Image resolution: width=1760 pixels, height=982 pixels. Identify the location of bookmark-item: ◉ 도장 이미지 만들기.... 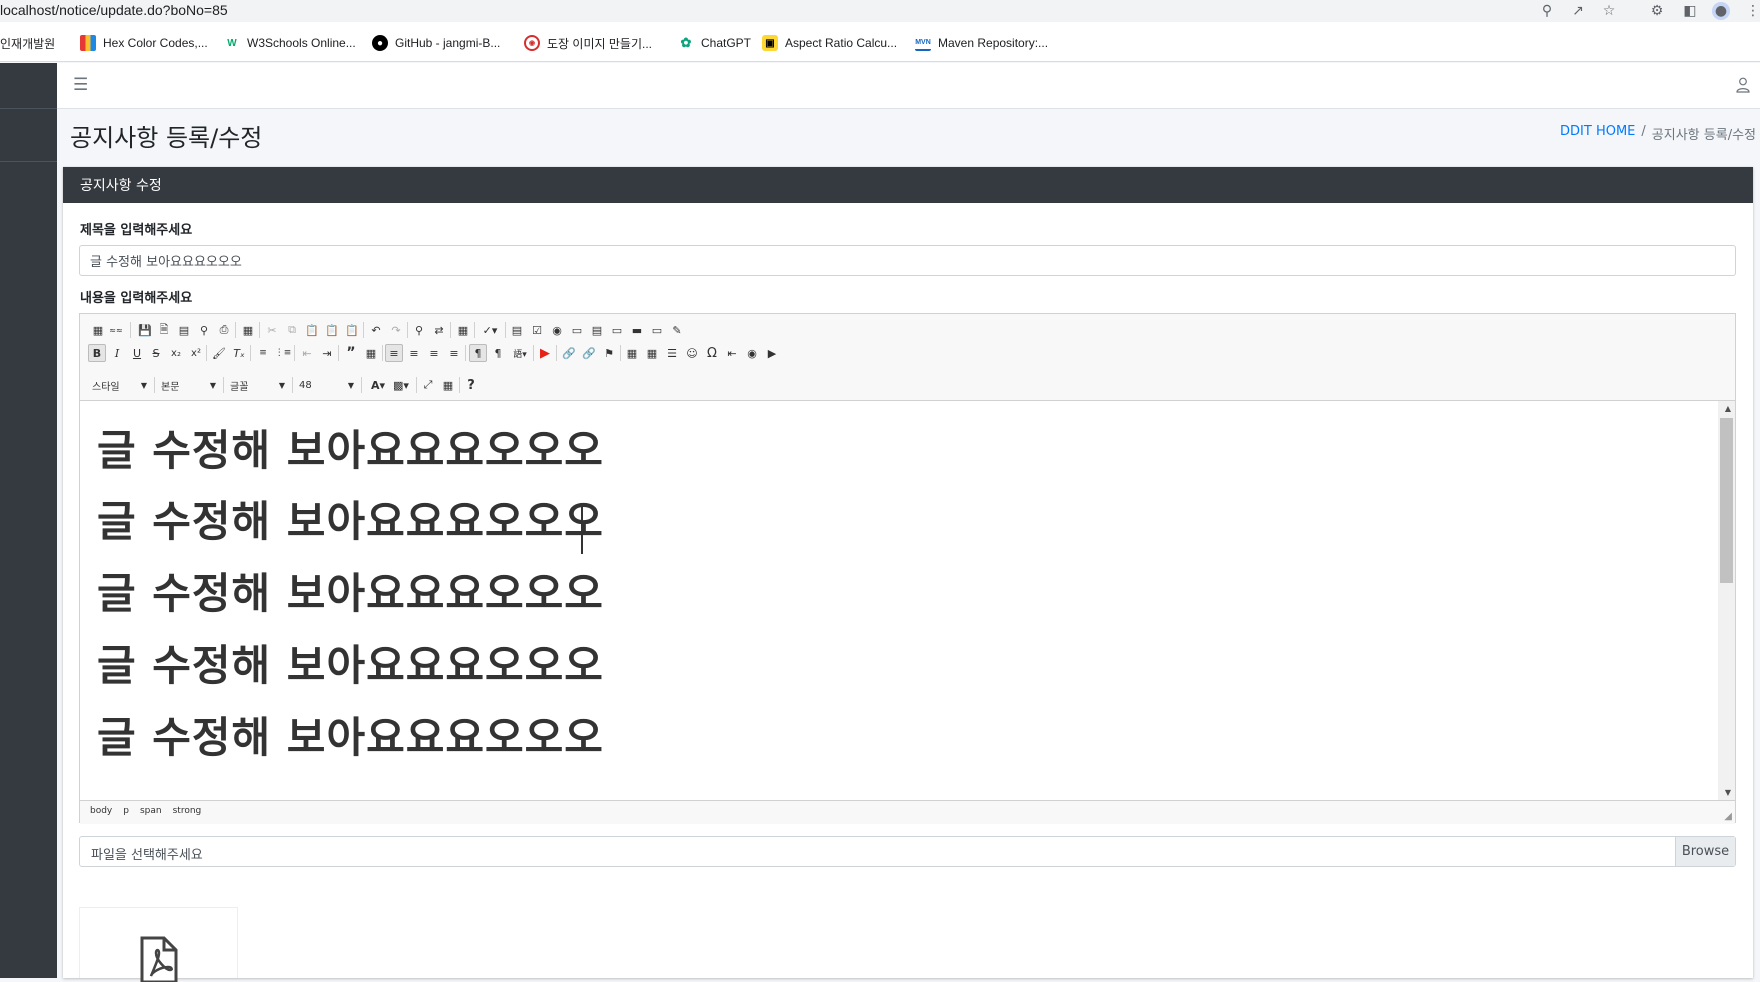
(588, 43).